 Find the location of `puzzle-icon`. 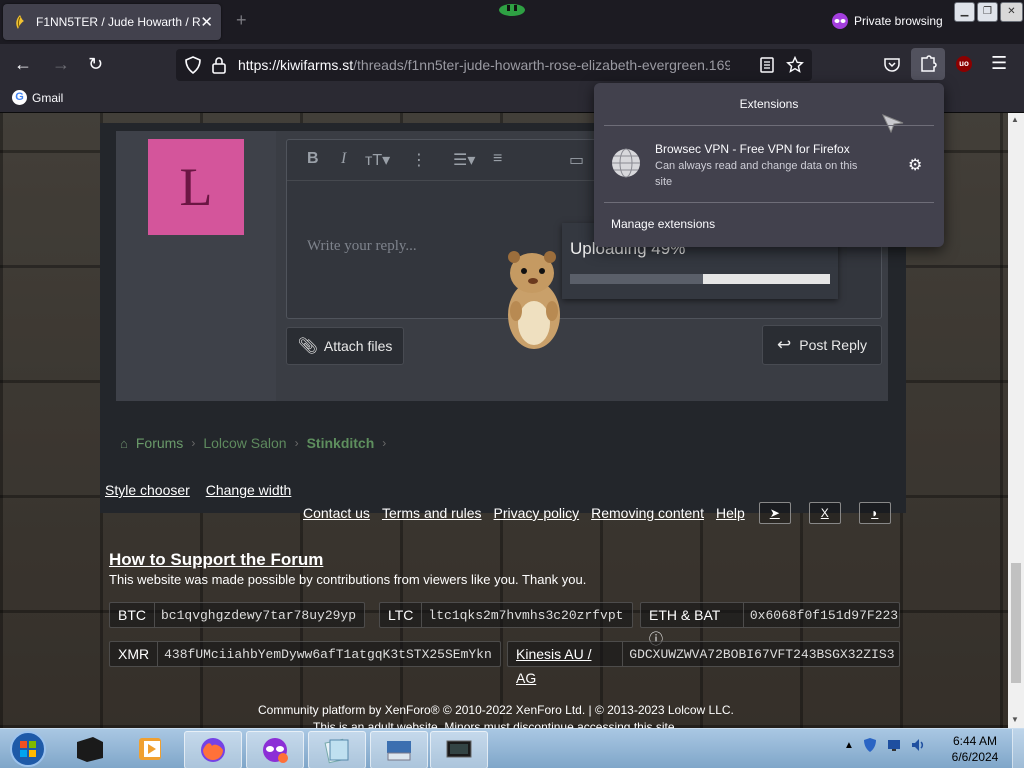

puzzle-icon is located at coordinates (929, 63).